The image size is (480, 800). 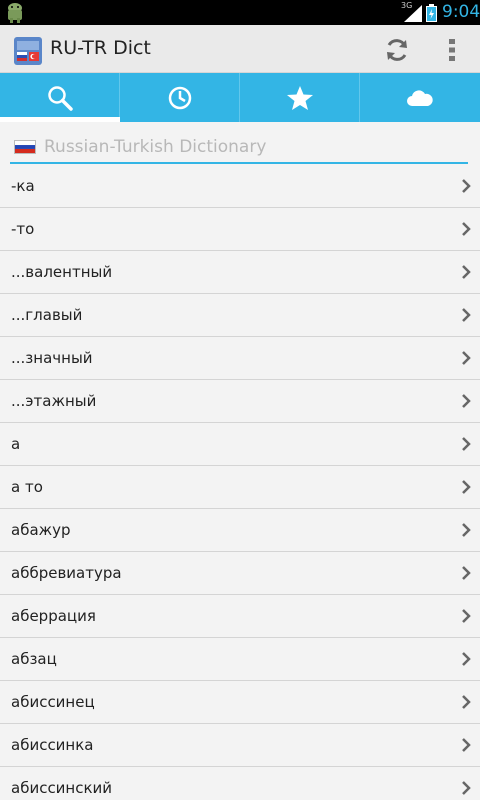 What do you see at coordinates (28, 51) in the screenshot?
I see `app-logo-icon` at bounding box center [28, 51].